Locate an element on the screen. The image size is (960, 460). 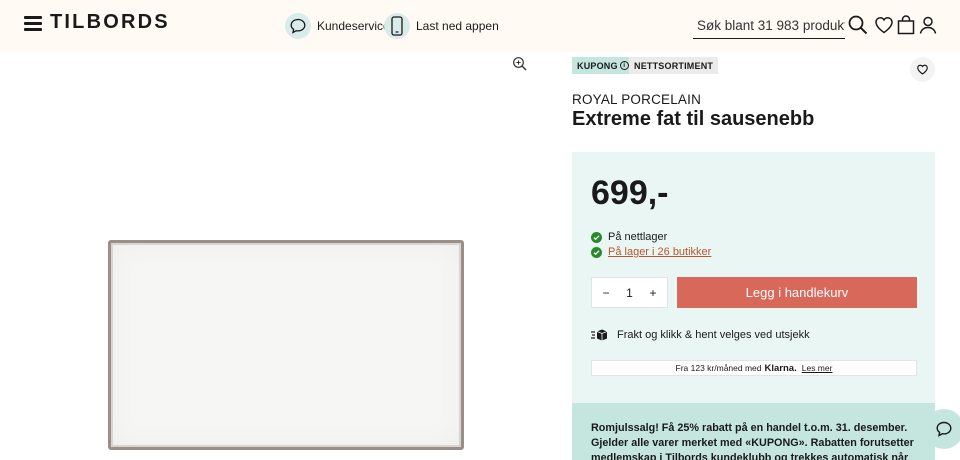
favorite-button is located at coordinates (922, 69).